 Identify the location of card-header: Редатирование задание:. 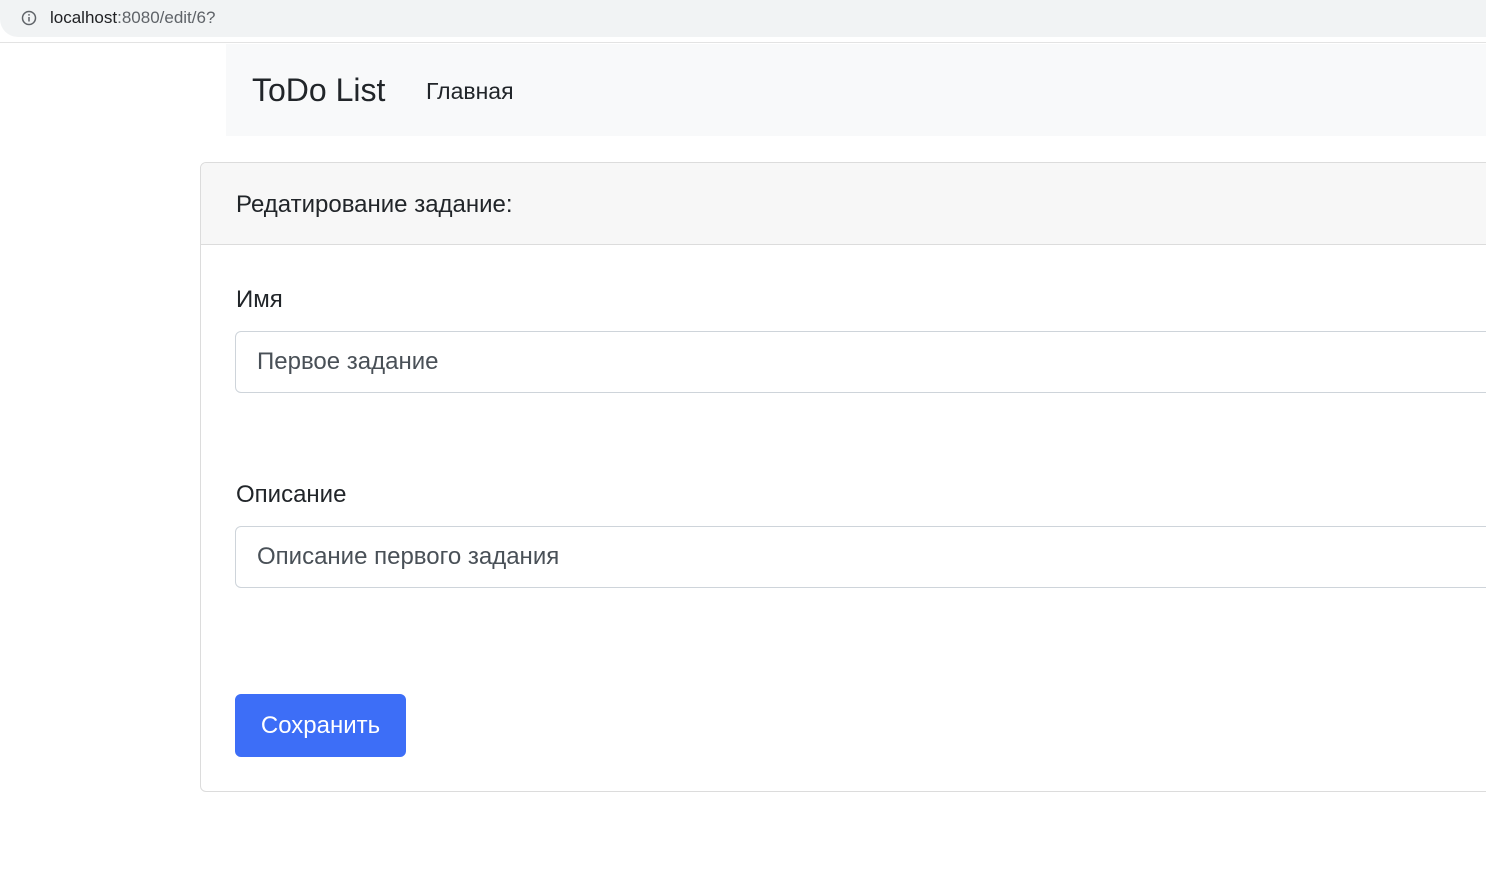
(843, 204).